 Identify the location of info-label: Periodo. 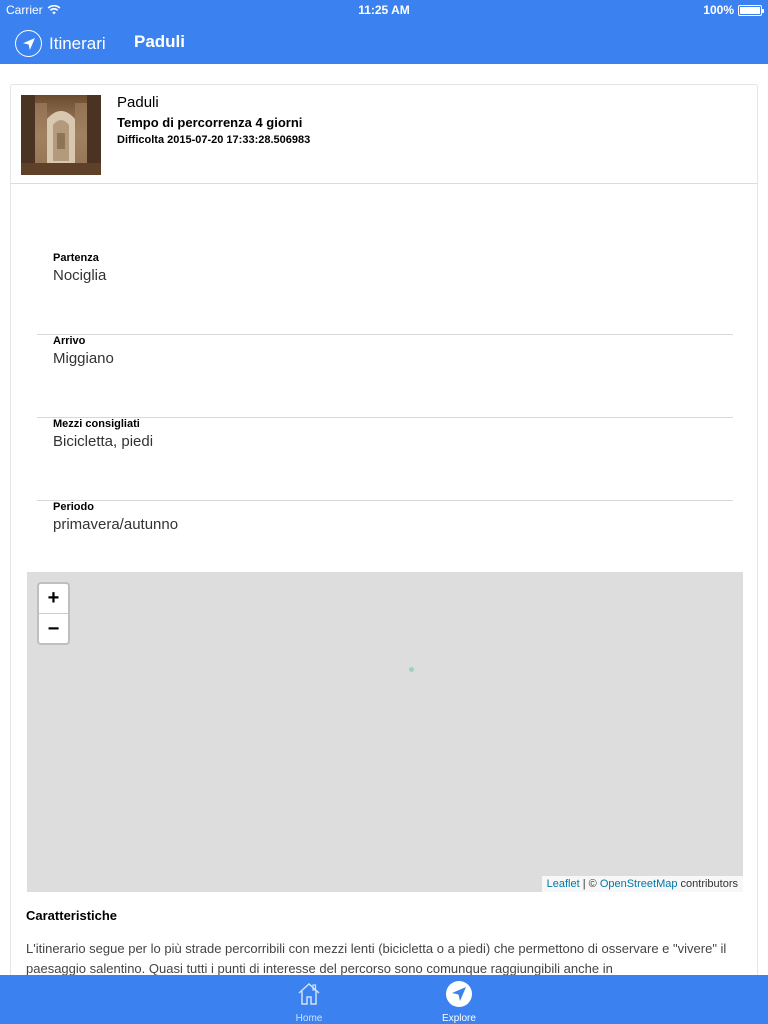
(73, 507).